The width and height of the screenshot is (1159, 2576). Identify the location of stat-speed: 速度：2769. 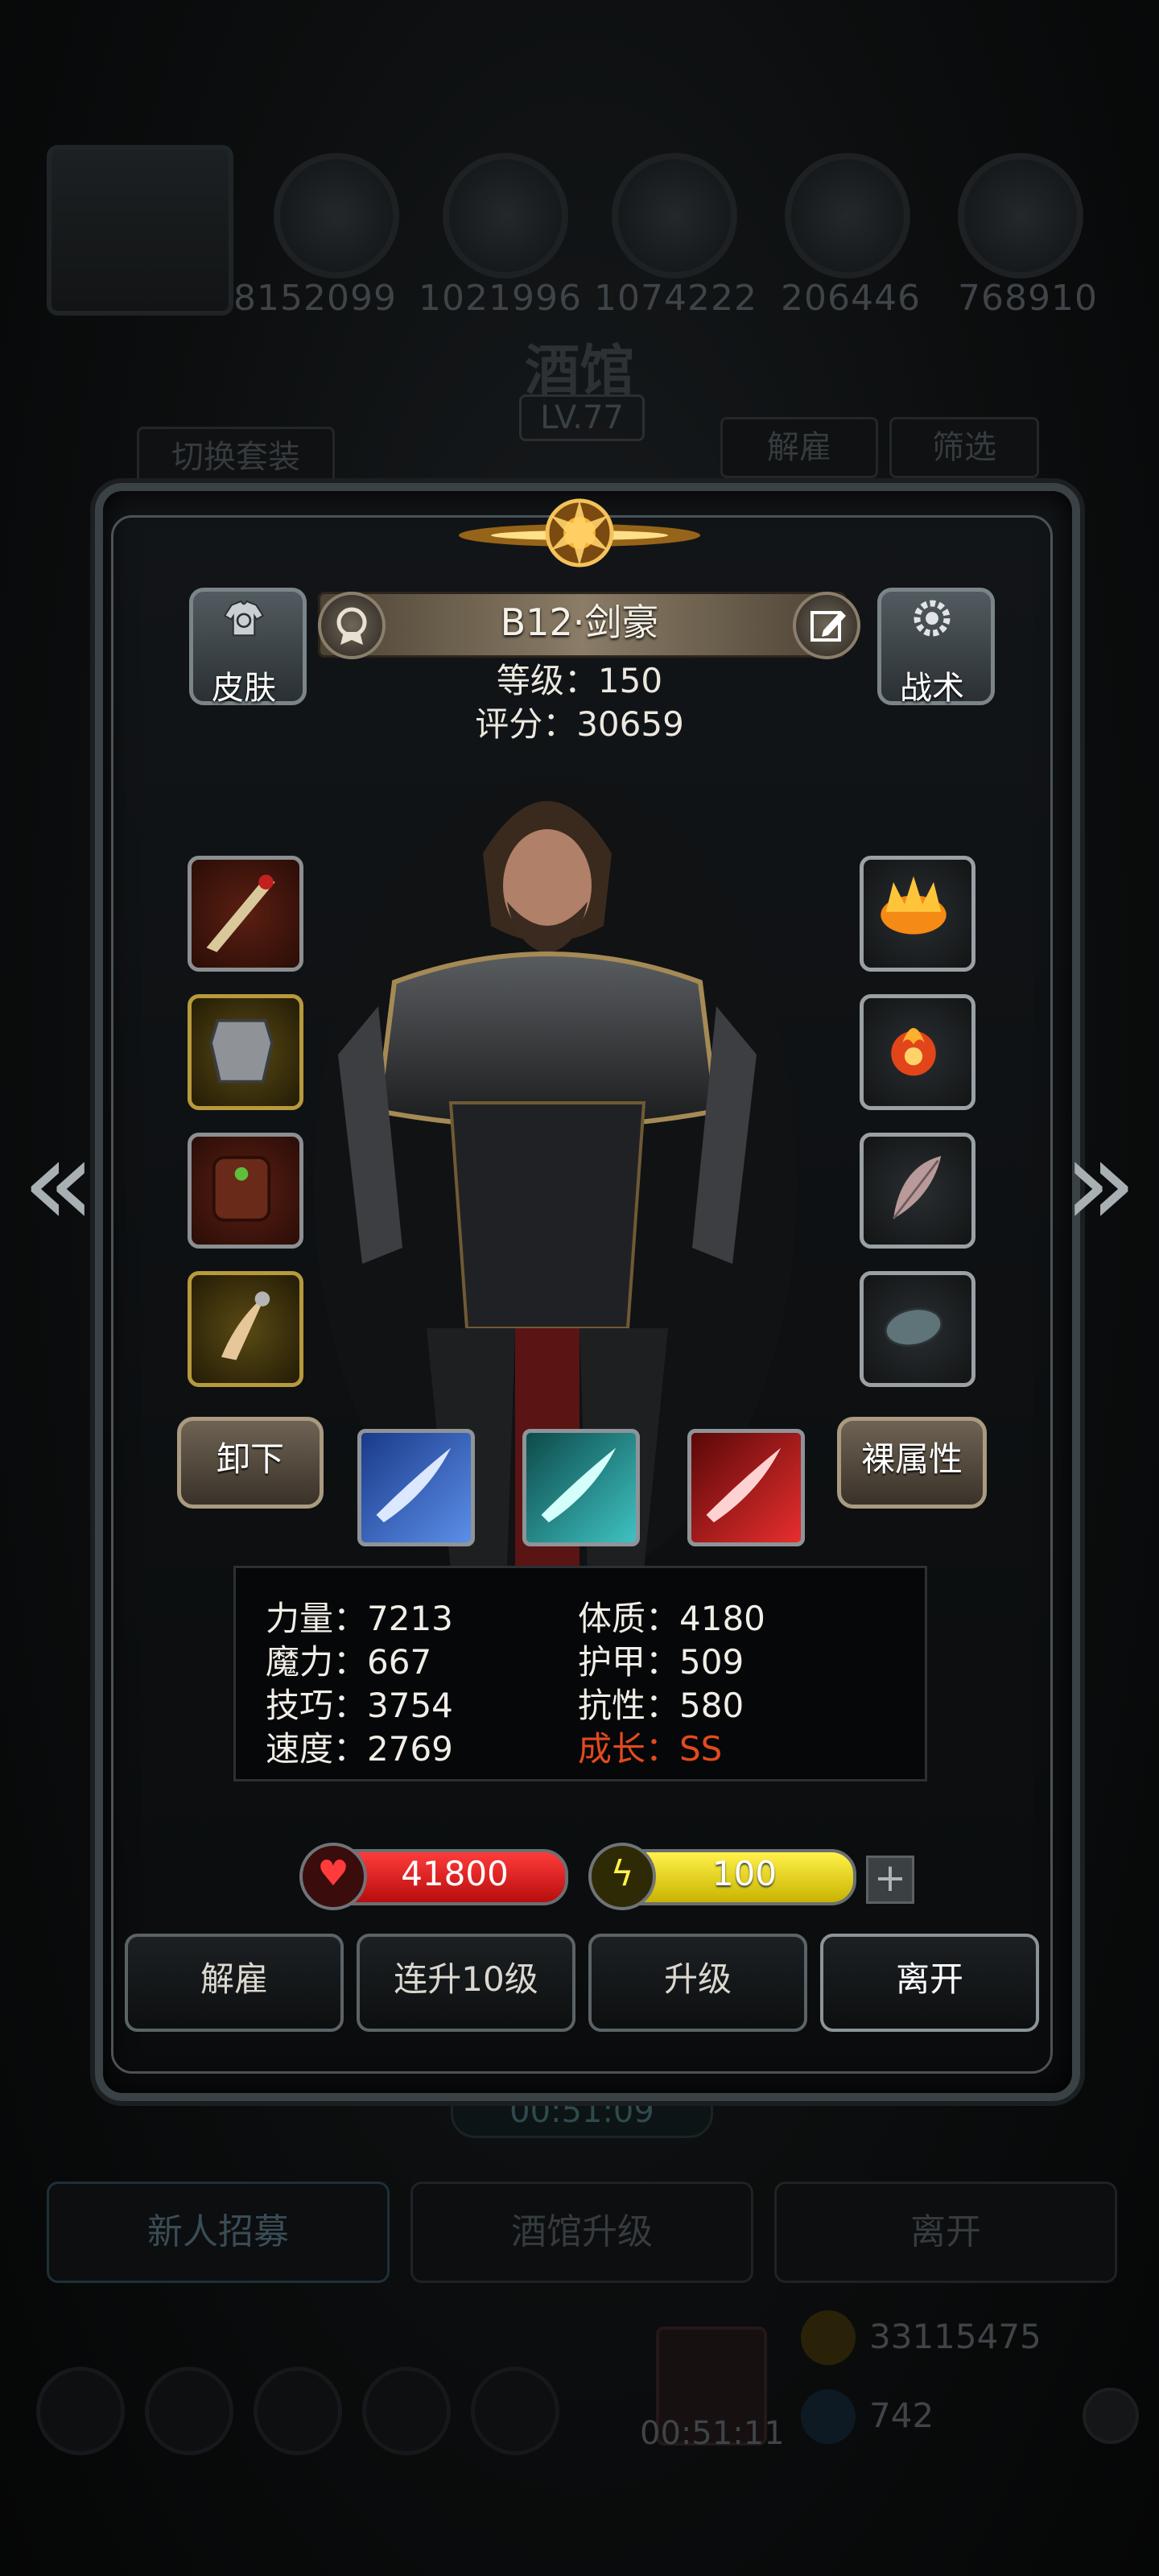
(359, 1749).